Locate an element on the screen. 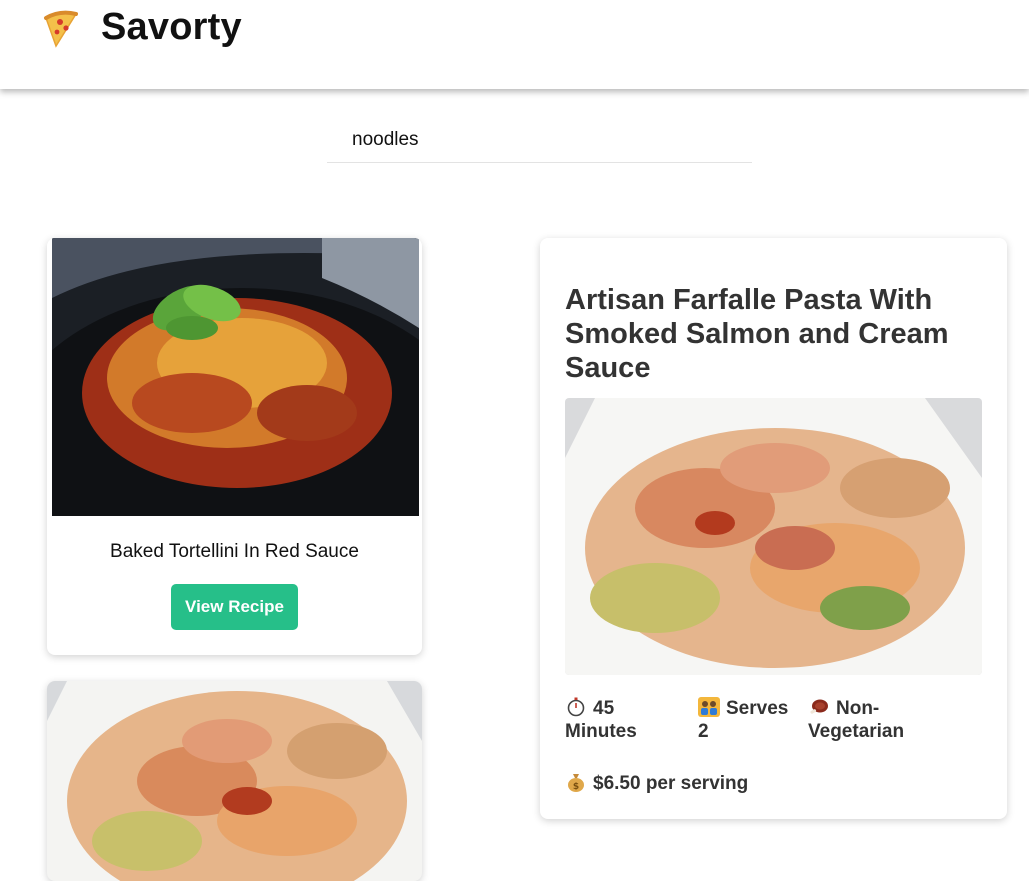 The width and height of the screenshot is (1029, 881). search-input is located at coordinates (539, 140).